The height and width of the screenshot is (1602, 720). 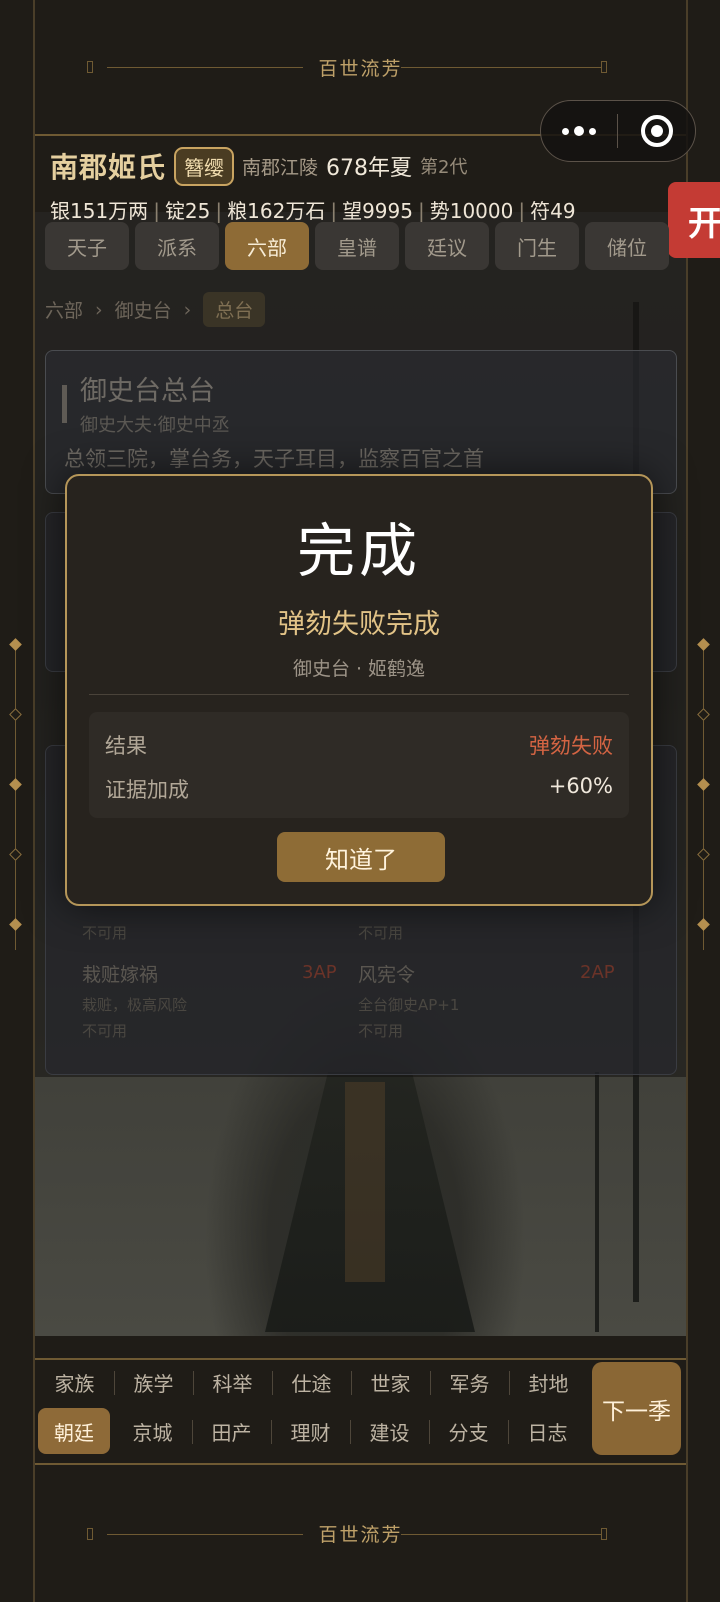 What do you see at coordinates (547, 1431) in the screenshot?
I see `nav-log: 日志` at bounding box center [547, 1431].